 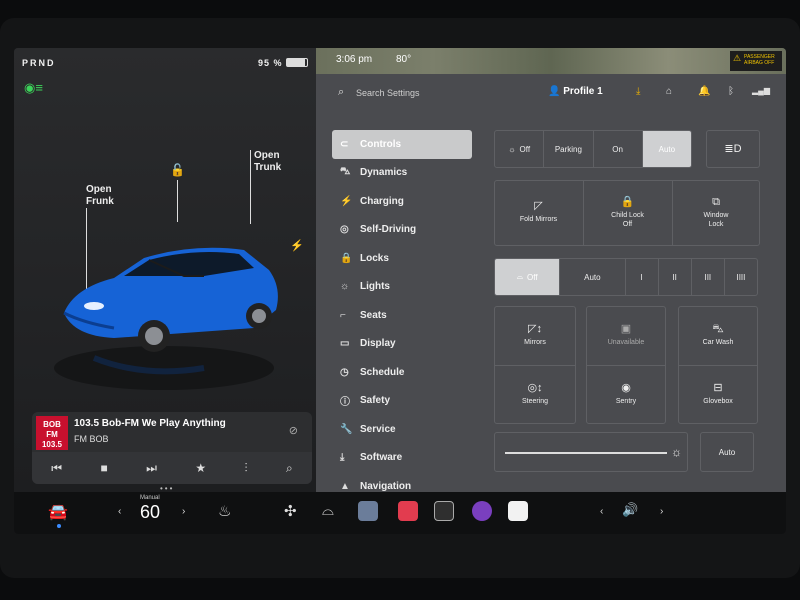 I want to click on unlock-icon: 🔓, so click(x=177, y=170).